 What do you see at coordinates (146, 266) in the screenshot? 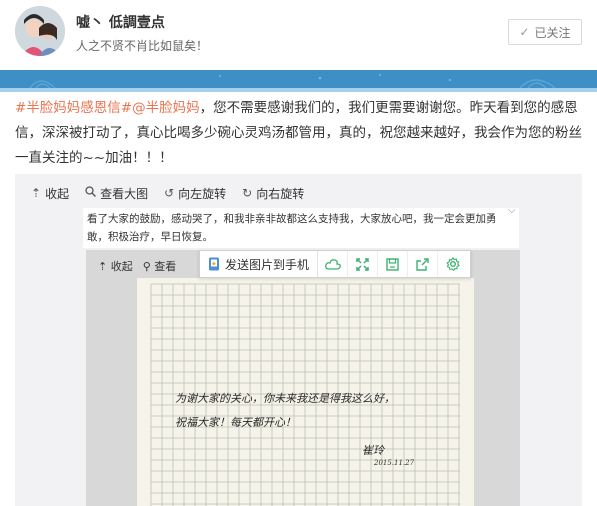
I see `magnifier-icon: ⚲` at bounding box center [146, 266].